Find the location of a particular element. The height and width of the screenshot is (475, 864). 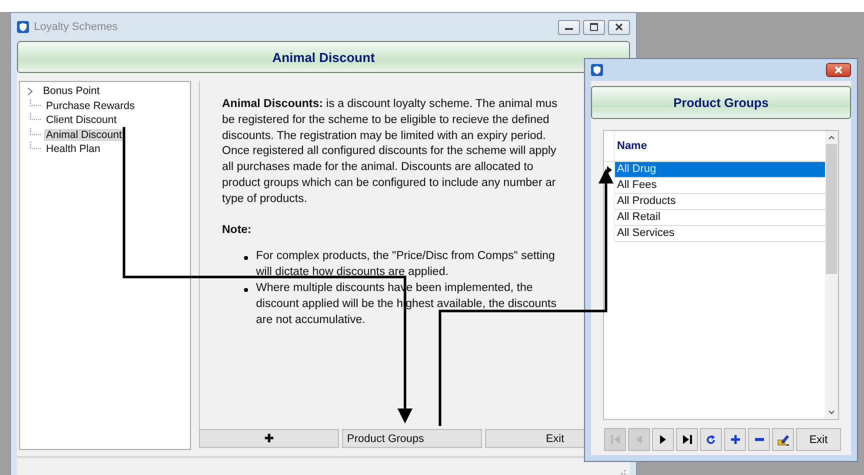

next-button is located at coordinates (663, 439).